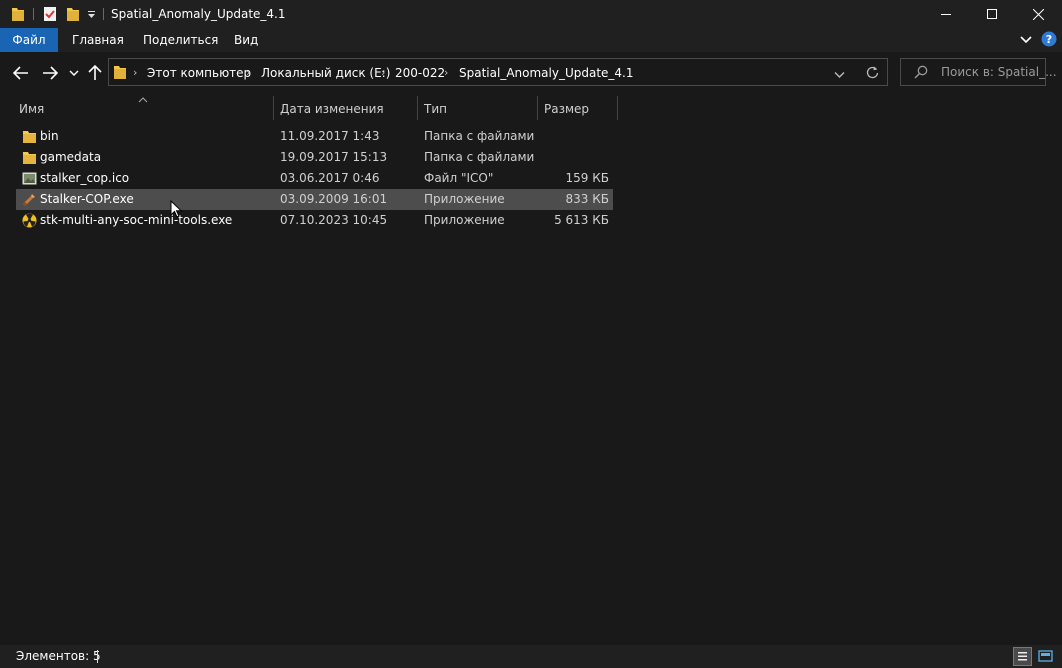  I want to click on close-icon, so click(1038, 14).